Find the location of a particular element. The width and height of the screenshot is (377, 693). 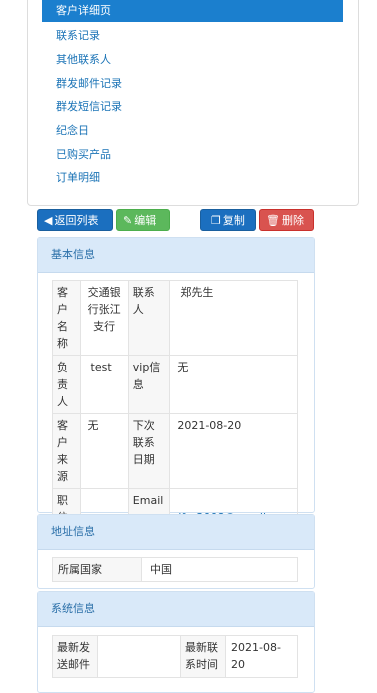

nav-item-other-contacts: 其他联系人 is located at coordinates (83, 59).